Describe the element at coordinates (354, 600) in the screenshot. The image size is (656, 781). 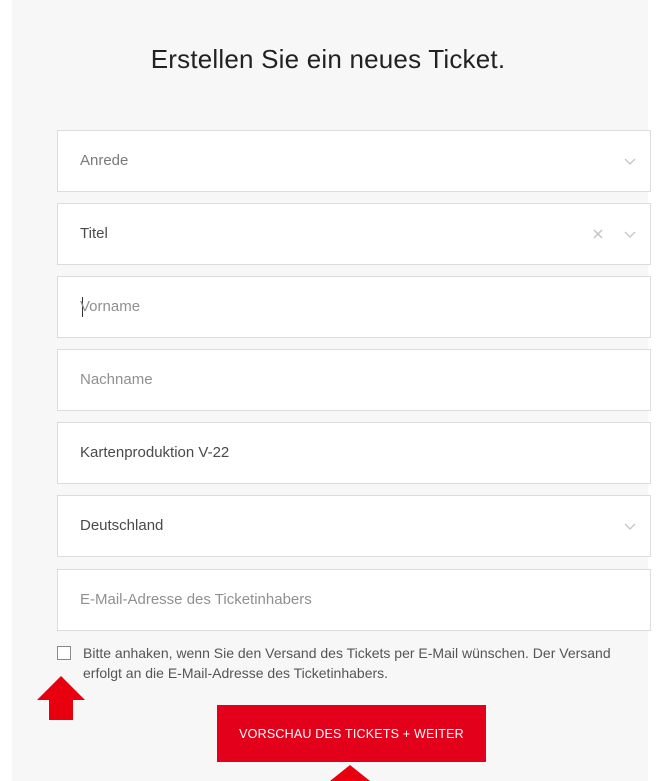
I see `email-input: E-Mail-Adresse des Ticketinhabers` at that location.